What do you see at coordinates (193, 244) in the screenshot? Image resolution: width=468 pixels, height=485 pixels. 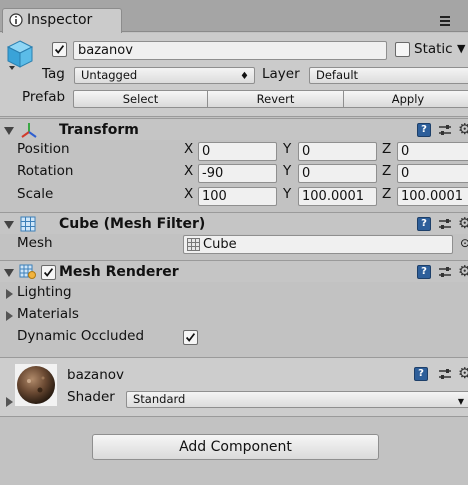 I see `mesh-grid-icon` at bounding box center [193, 244].